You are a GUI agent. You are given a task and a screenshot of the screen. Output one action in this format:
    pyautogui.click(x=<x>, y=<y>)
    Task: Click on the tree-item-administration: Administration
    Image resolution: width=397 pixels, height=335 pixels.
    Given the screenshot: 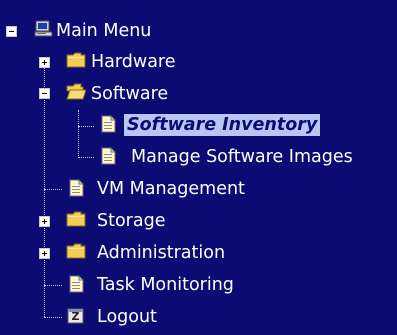 What is the action you would take?
    pyautogui.click(x=161, y=253)
    